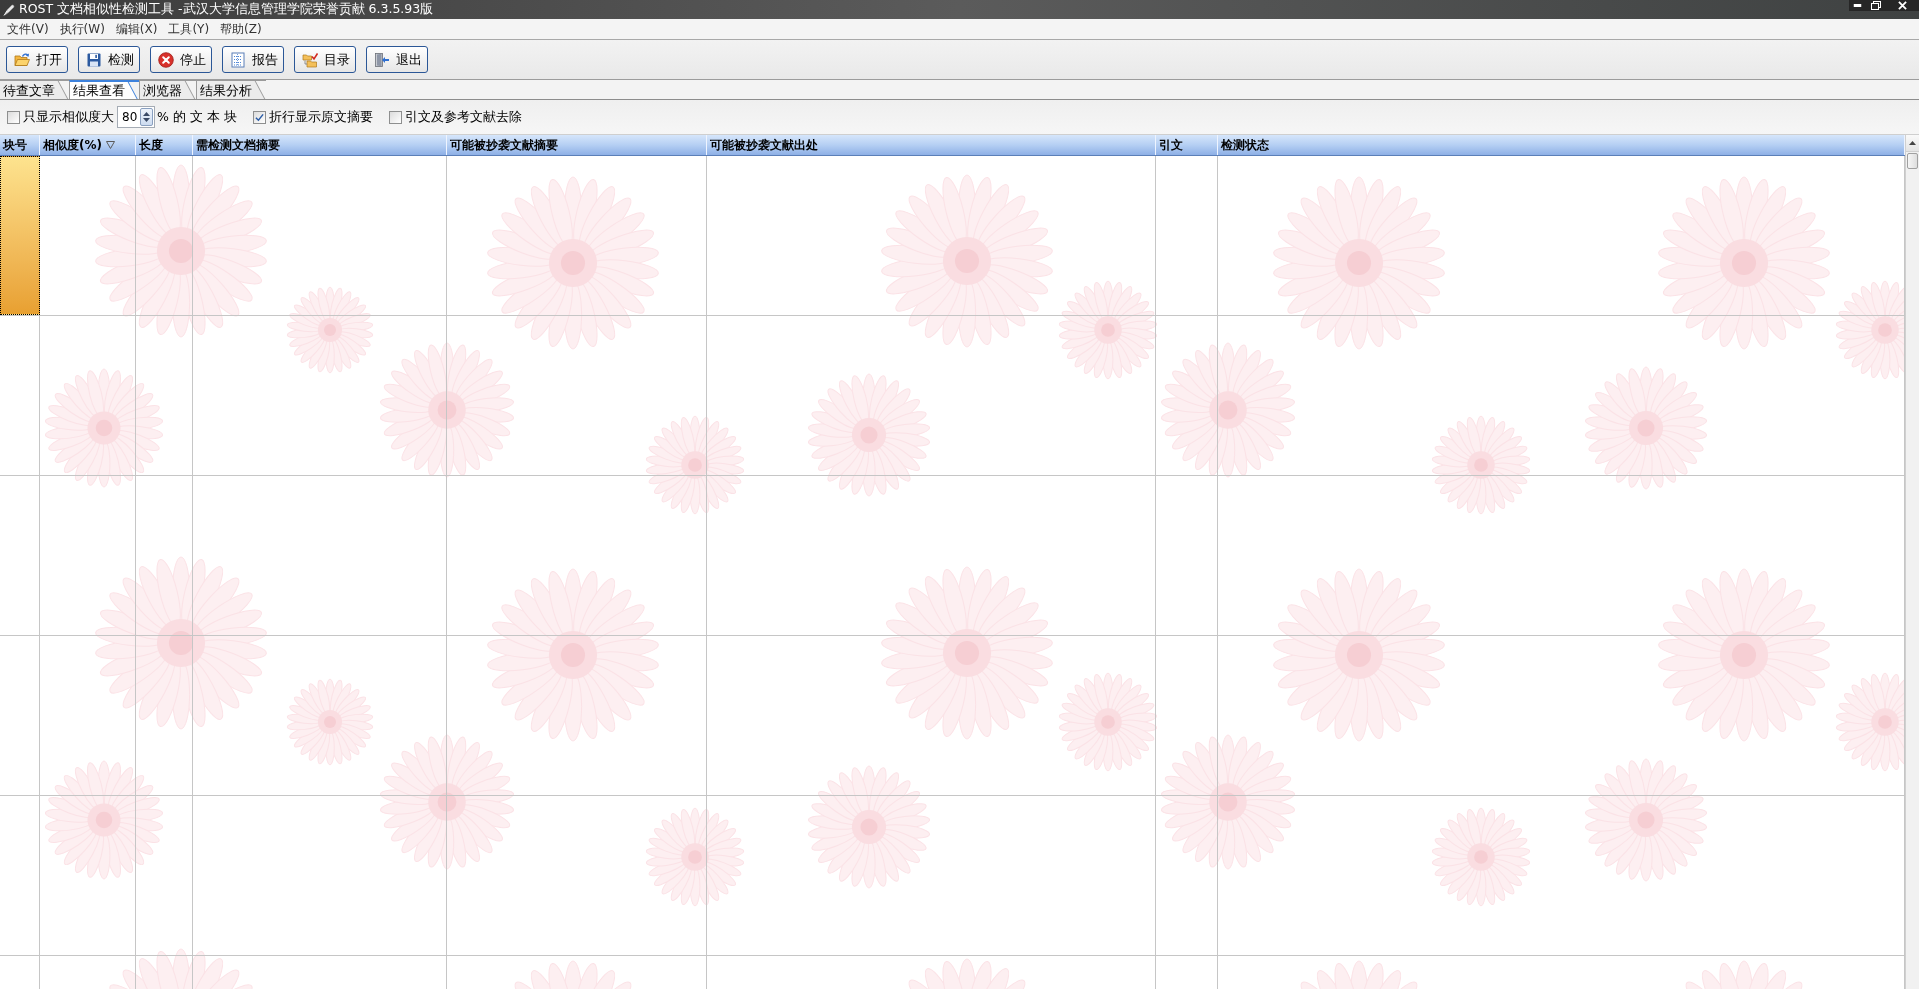 This screenshot has height=989, width=1919. What do you see at coordinates (68, 117) in the screenshot?
I see `checkbox-label: 只显示相似度大` at bounding box center [68, 117].